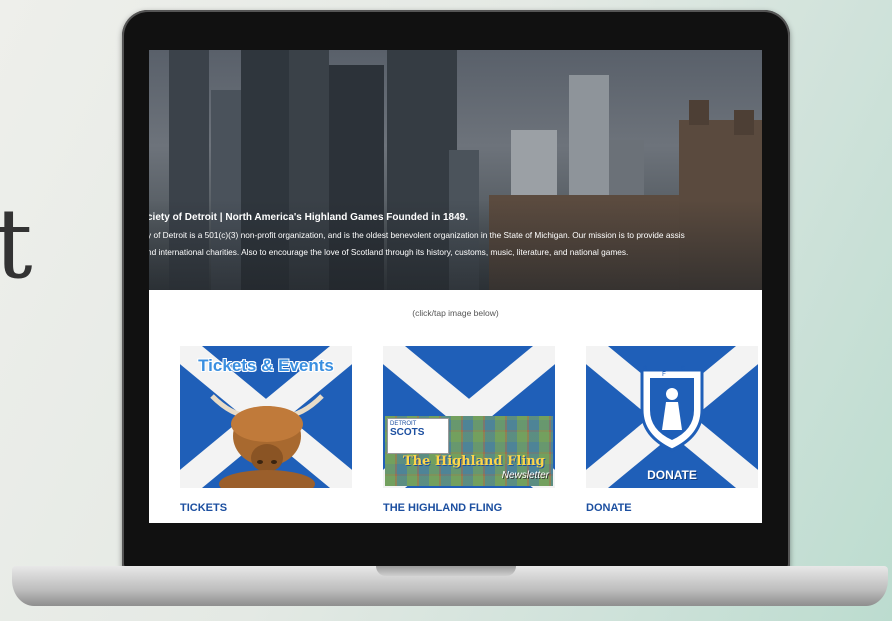 The width and height of the screenshot is (892, 621). I want to click on donate-card: B S F DONATE DONATE, so click(672, 430).